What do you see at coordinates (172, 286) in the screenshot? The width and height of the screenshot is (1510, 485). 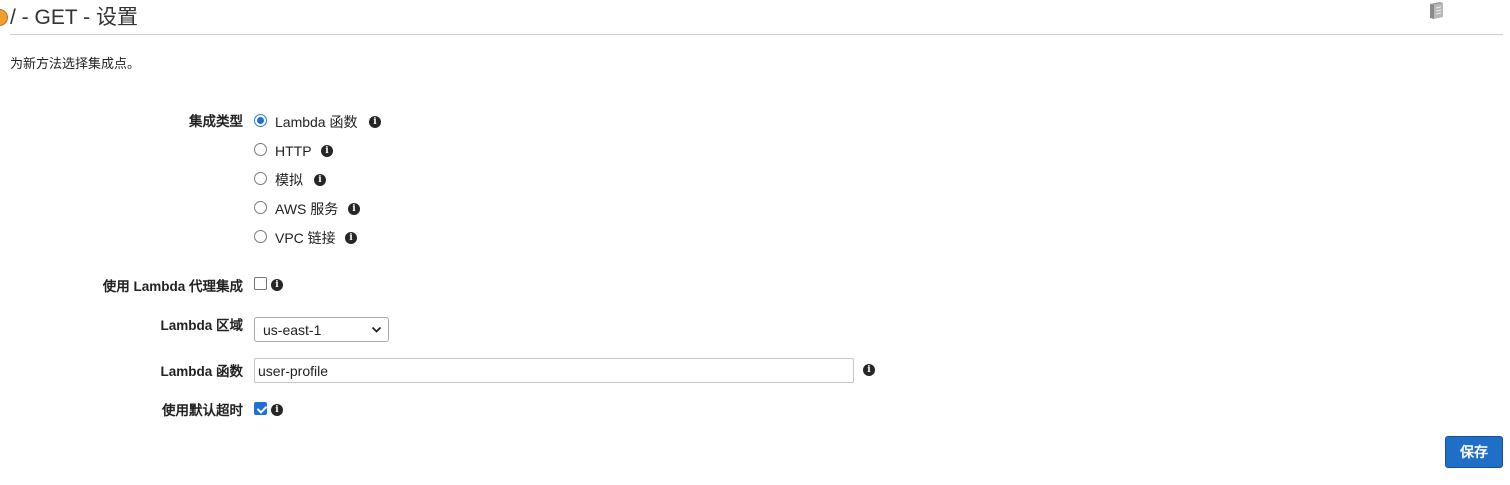 I see `proxy-integration-label: 使用 Lambda 代理集成` at bounding box center [172, 286].